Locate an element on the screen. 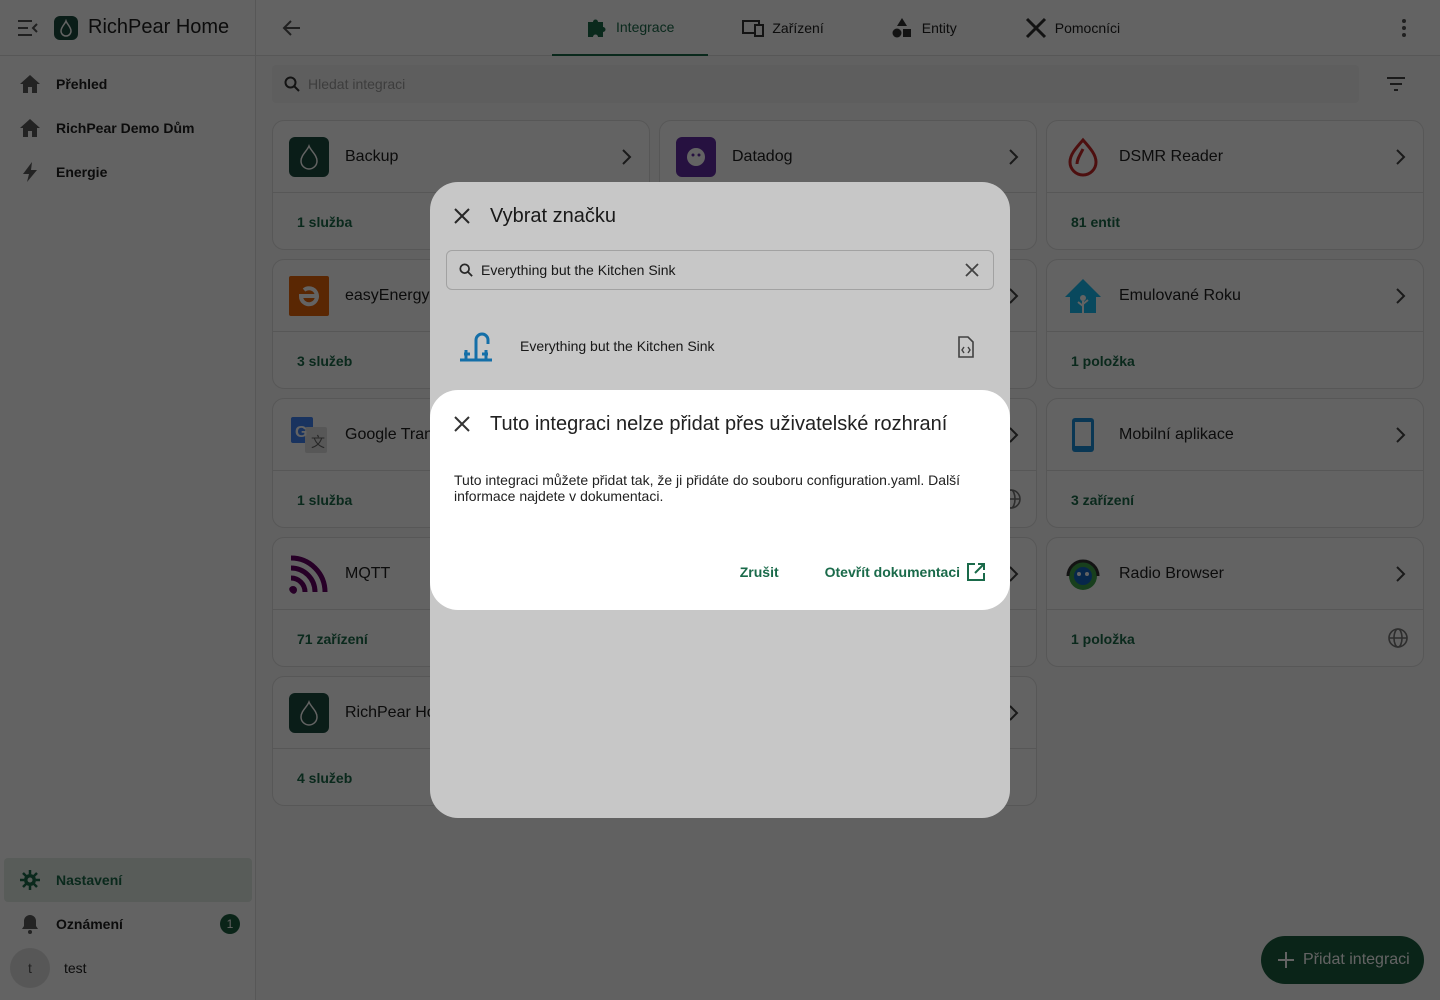 The height and width of the screenshot is (1000, 1440). cancel-button: Zrušit is located at coordinates (759, 572).